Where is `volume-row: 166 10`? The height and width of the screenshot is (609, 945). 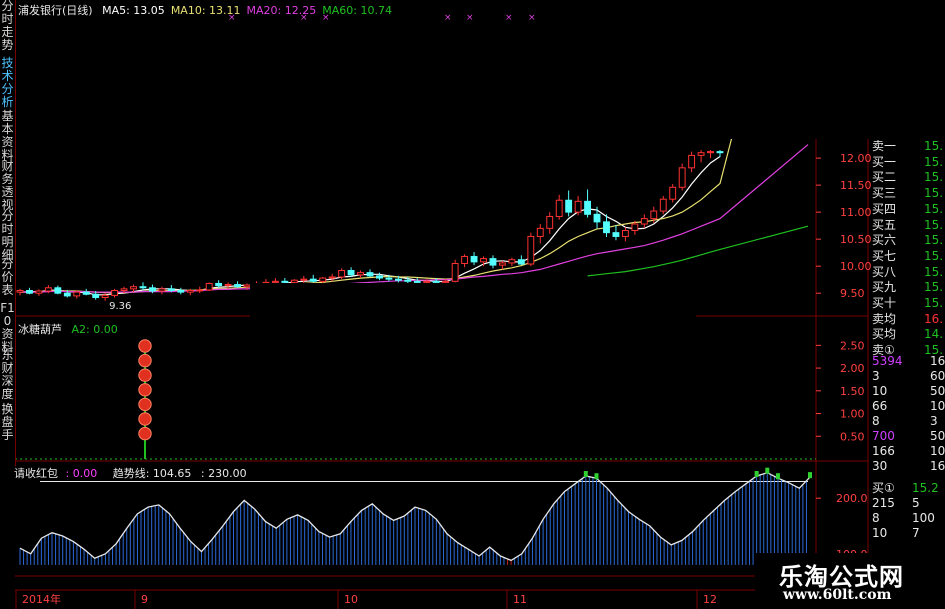
volume-row: 166 10 is located at coordinates (906, 451).